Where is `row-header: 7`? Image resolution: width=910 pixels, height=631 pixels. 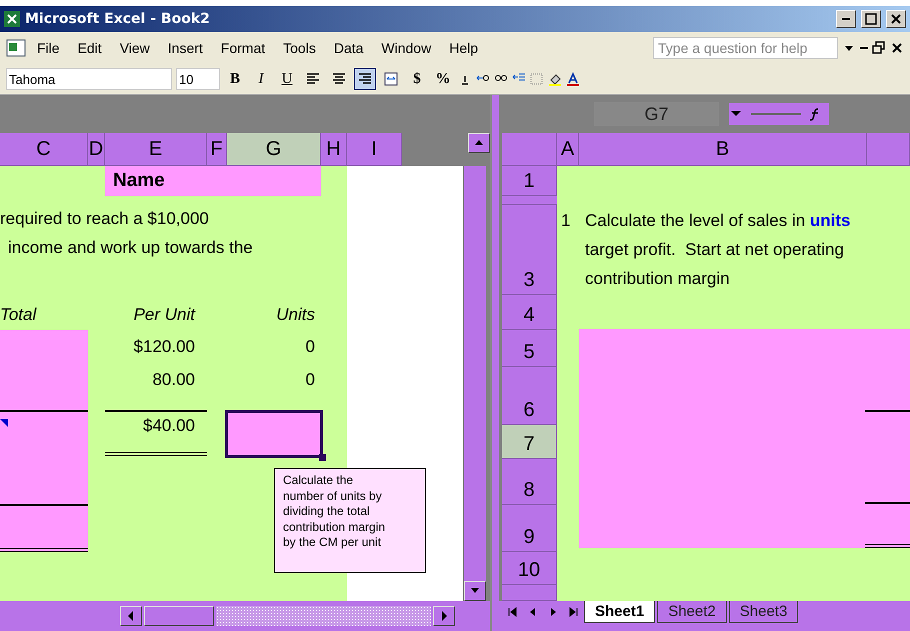
row-header: 7 is located at coordinates (529, 442).